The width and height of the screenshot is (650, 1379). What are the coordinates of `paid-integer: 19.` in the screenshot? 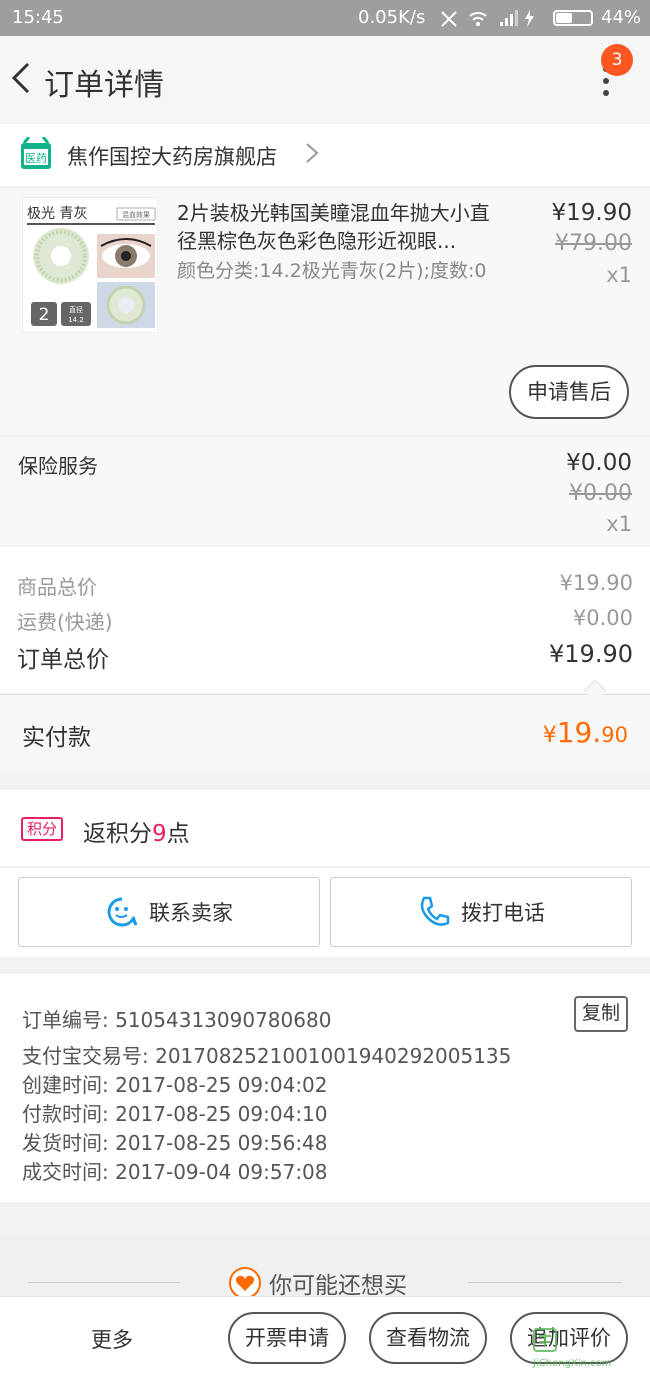 It's located at (579, 732).